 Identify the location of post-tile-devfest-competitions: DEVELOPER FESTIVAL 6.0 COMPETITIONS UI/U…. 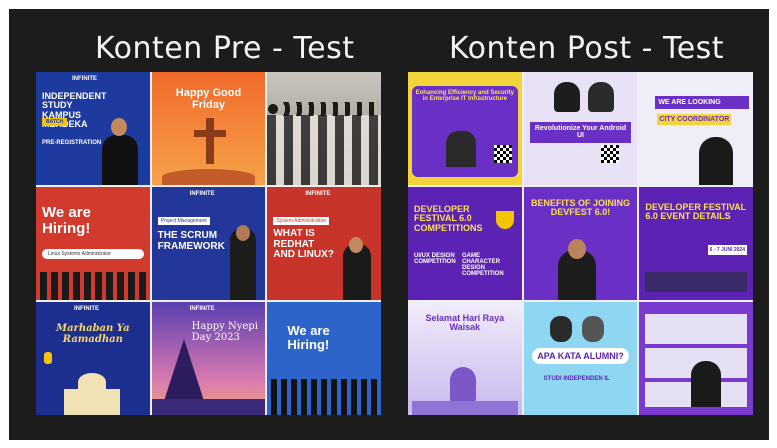
(465, 243).